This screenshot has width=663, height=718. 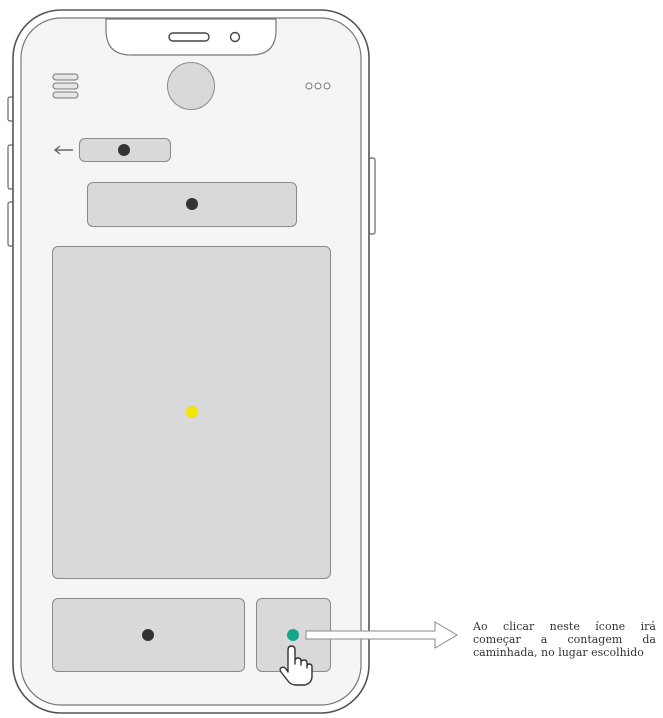 What do you see at coordinates (293, 635) in the screenshot?
I see `action-dot` at bounding box center [293, 635].